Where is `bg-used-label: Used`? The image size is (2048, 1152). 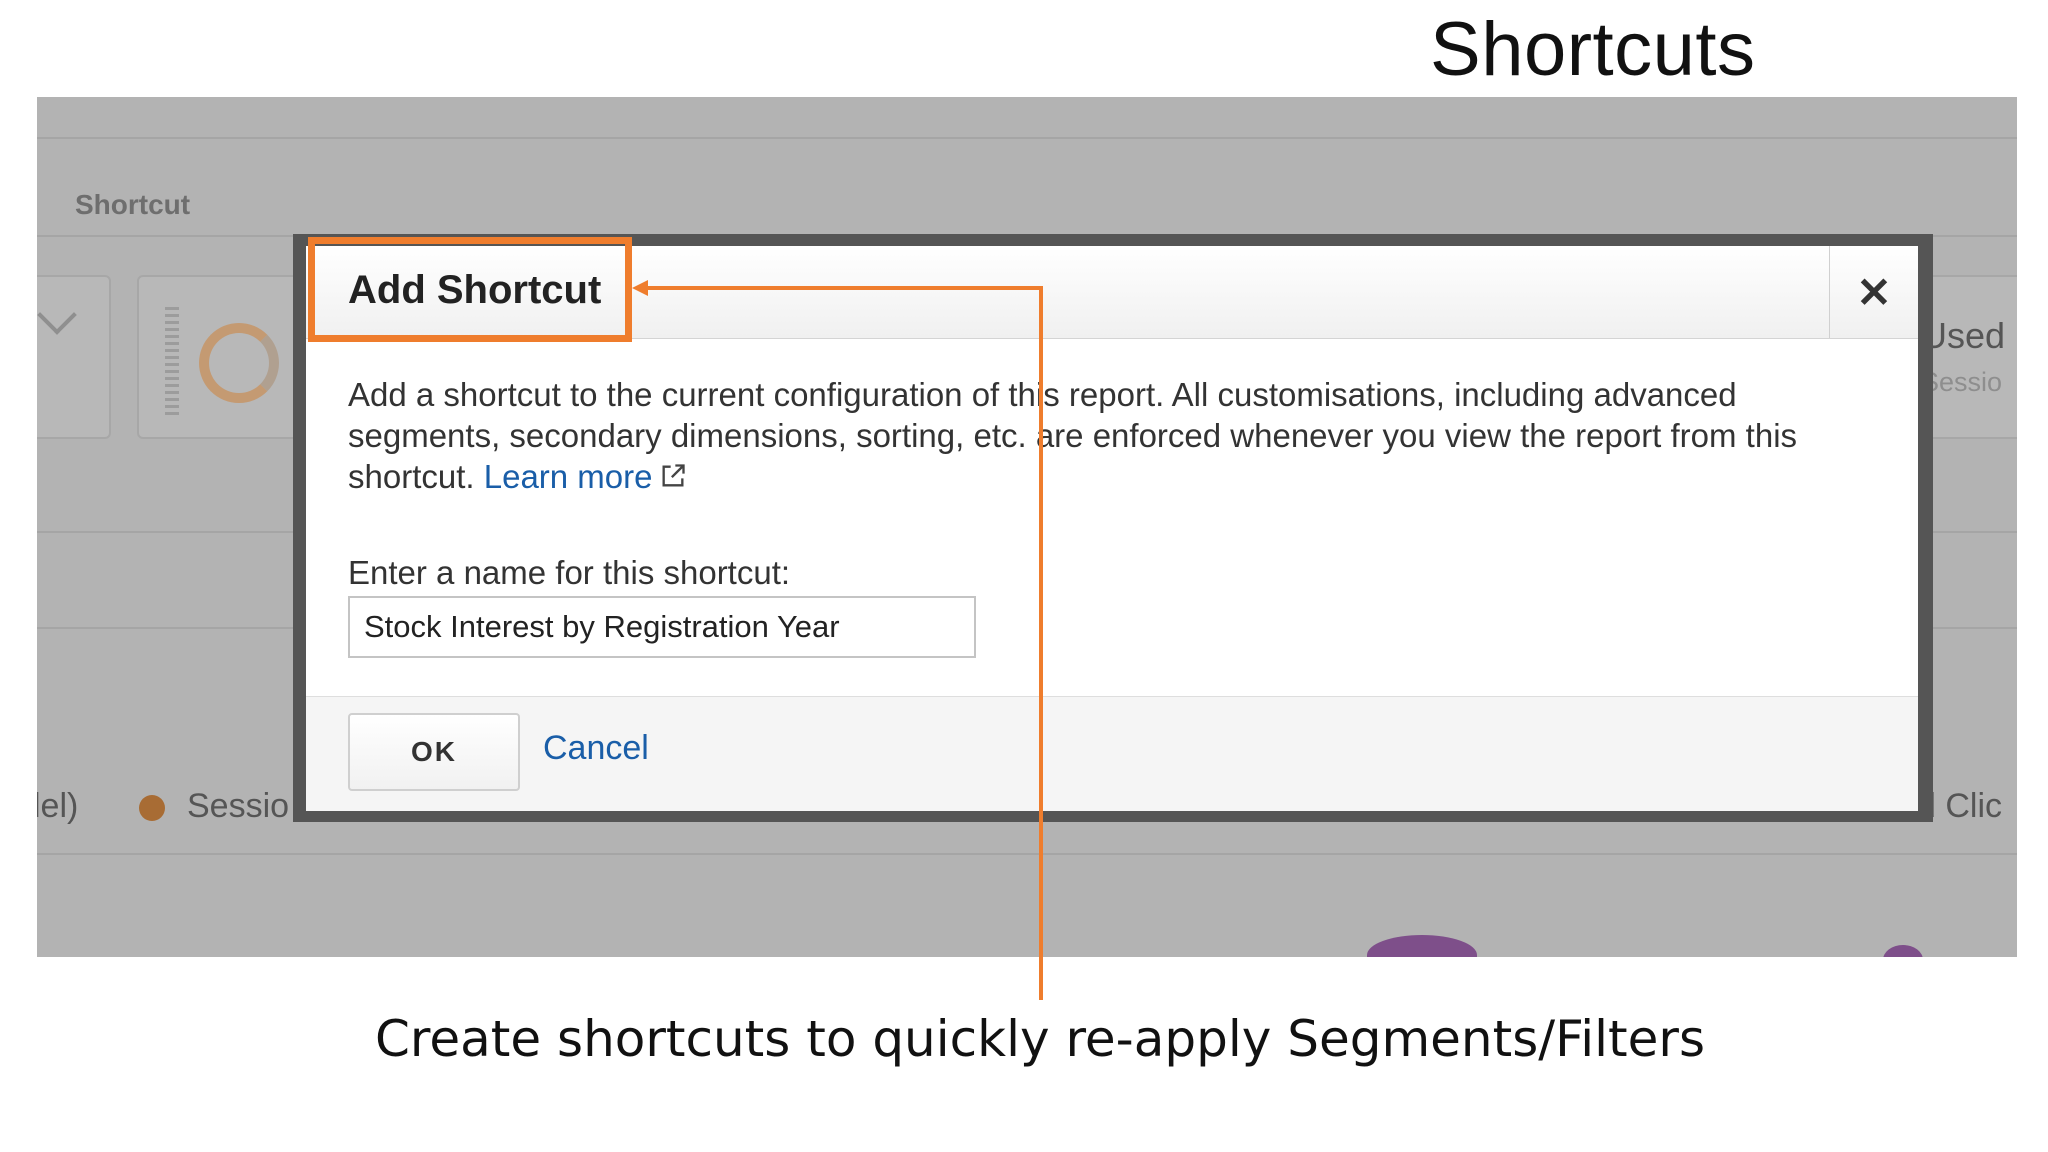
bg-used-label: Used is located at coordinates (1963, 335).